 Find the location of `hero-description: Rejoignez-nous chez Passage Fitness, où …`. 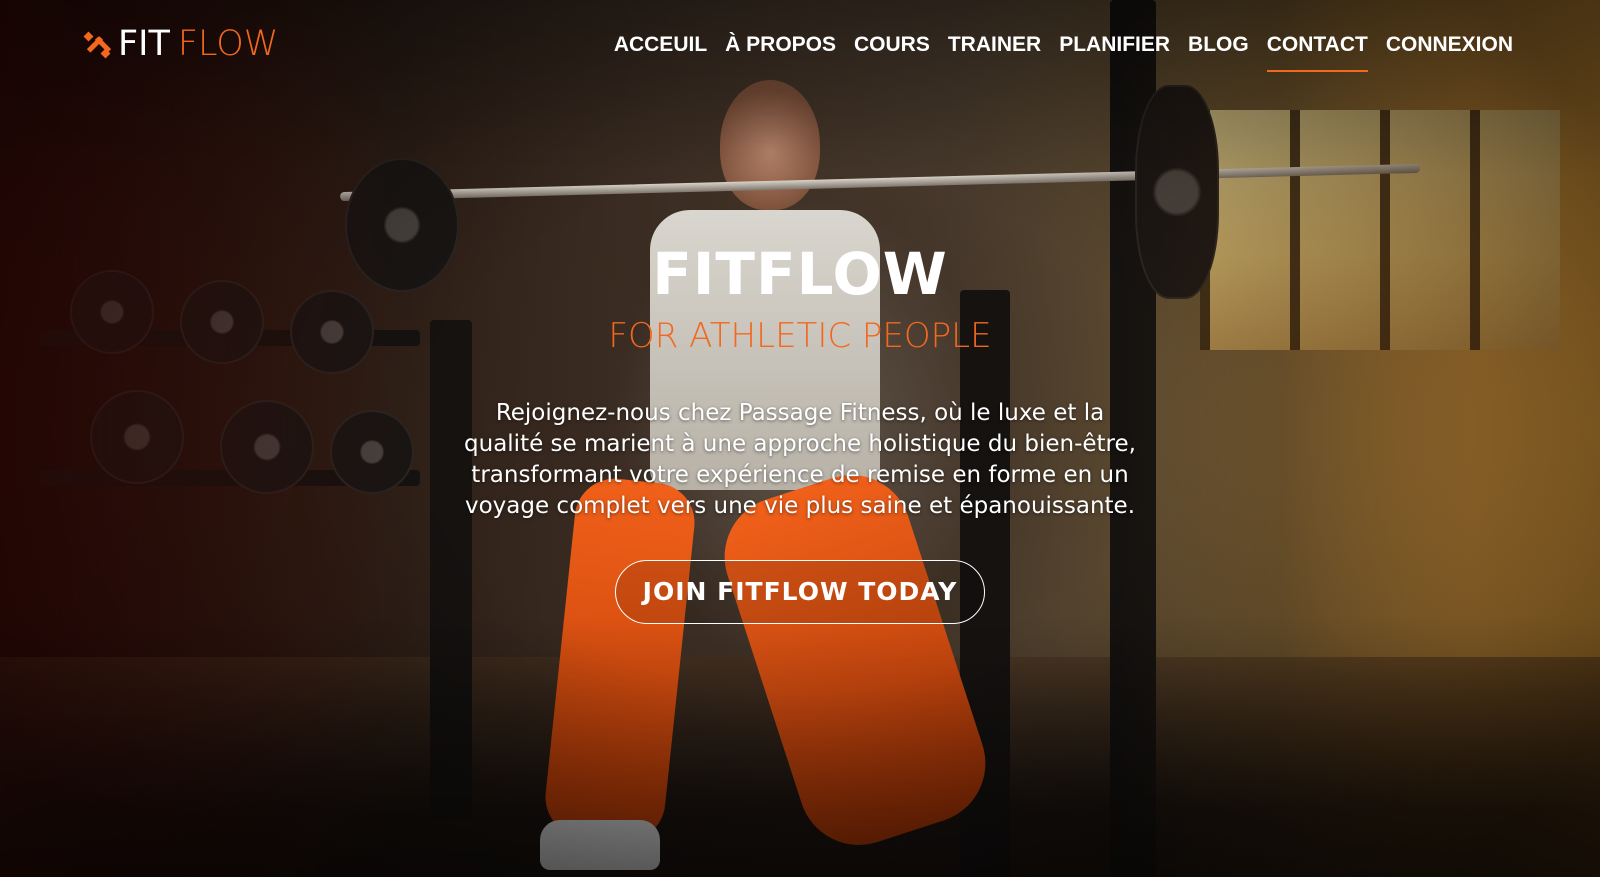

hero-description: Rejoignez-nous chez Passage Fitness, où … is located at coordinates (800, 459).